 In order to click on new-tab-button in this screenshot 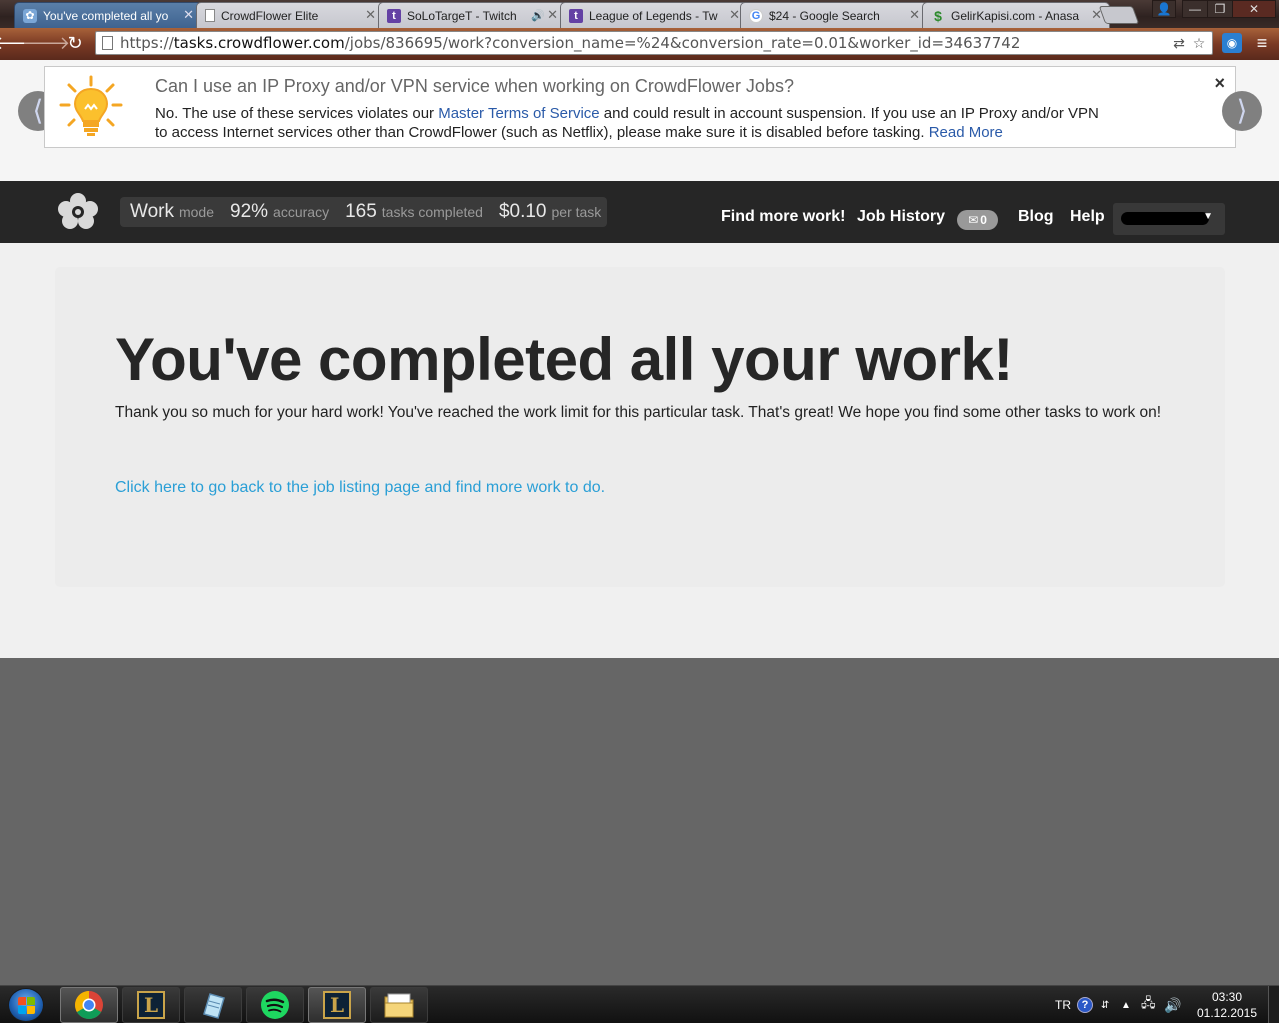, I will do `click(1119, 15)`.